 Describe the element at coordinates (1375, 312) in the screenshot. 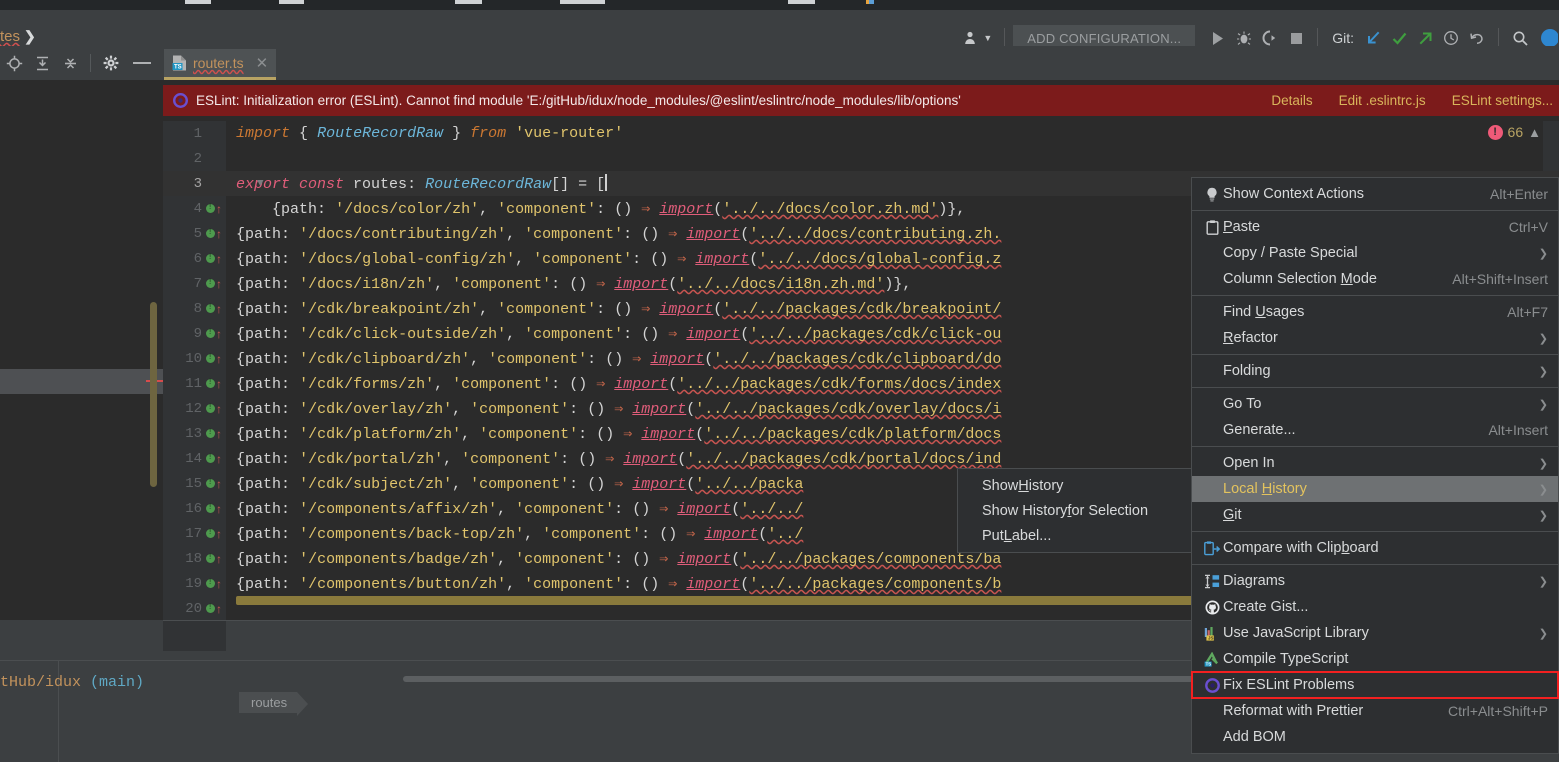

I see `context-menu-item-find-usages: Find Usages Alt+F7` at that location.